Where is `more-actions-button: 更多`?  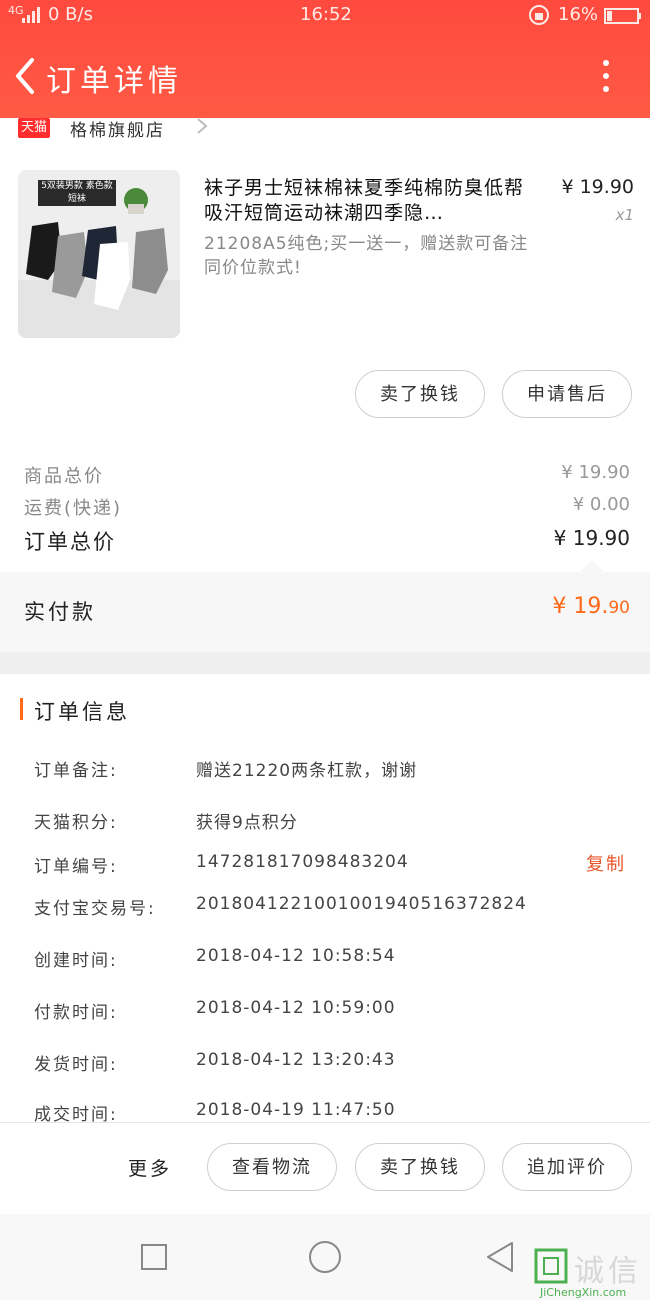 more-actions-button: 更多 is located at coordinates (150, 1167).